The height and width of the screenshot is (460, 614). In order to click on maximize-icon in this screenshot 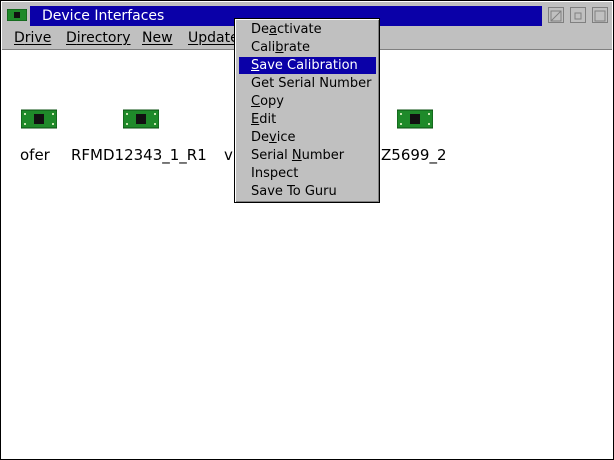, I will do `click(600, 16)`.